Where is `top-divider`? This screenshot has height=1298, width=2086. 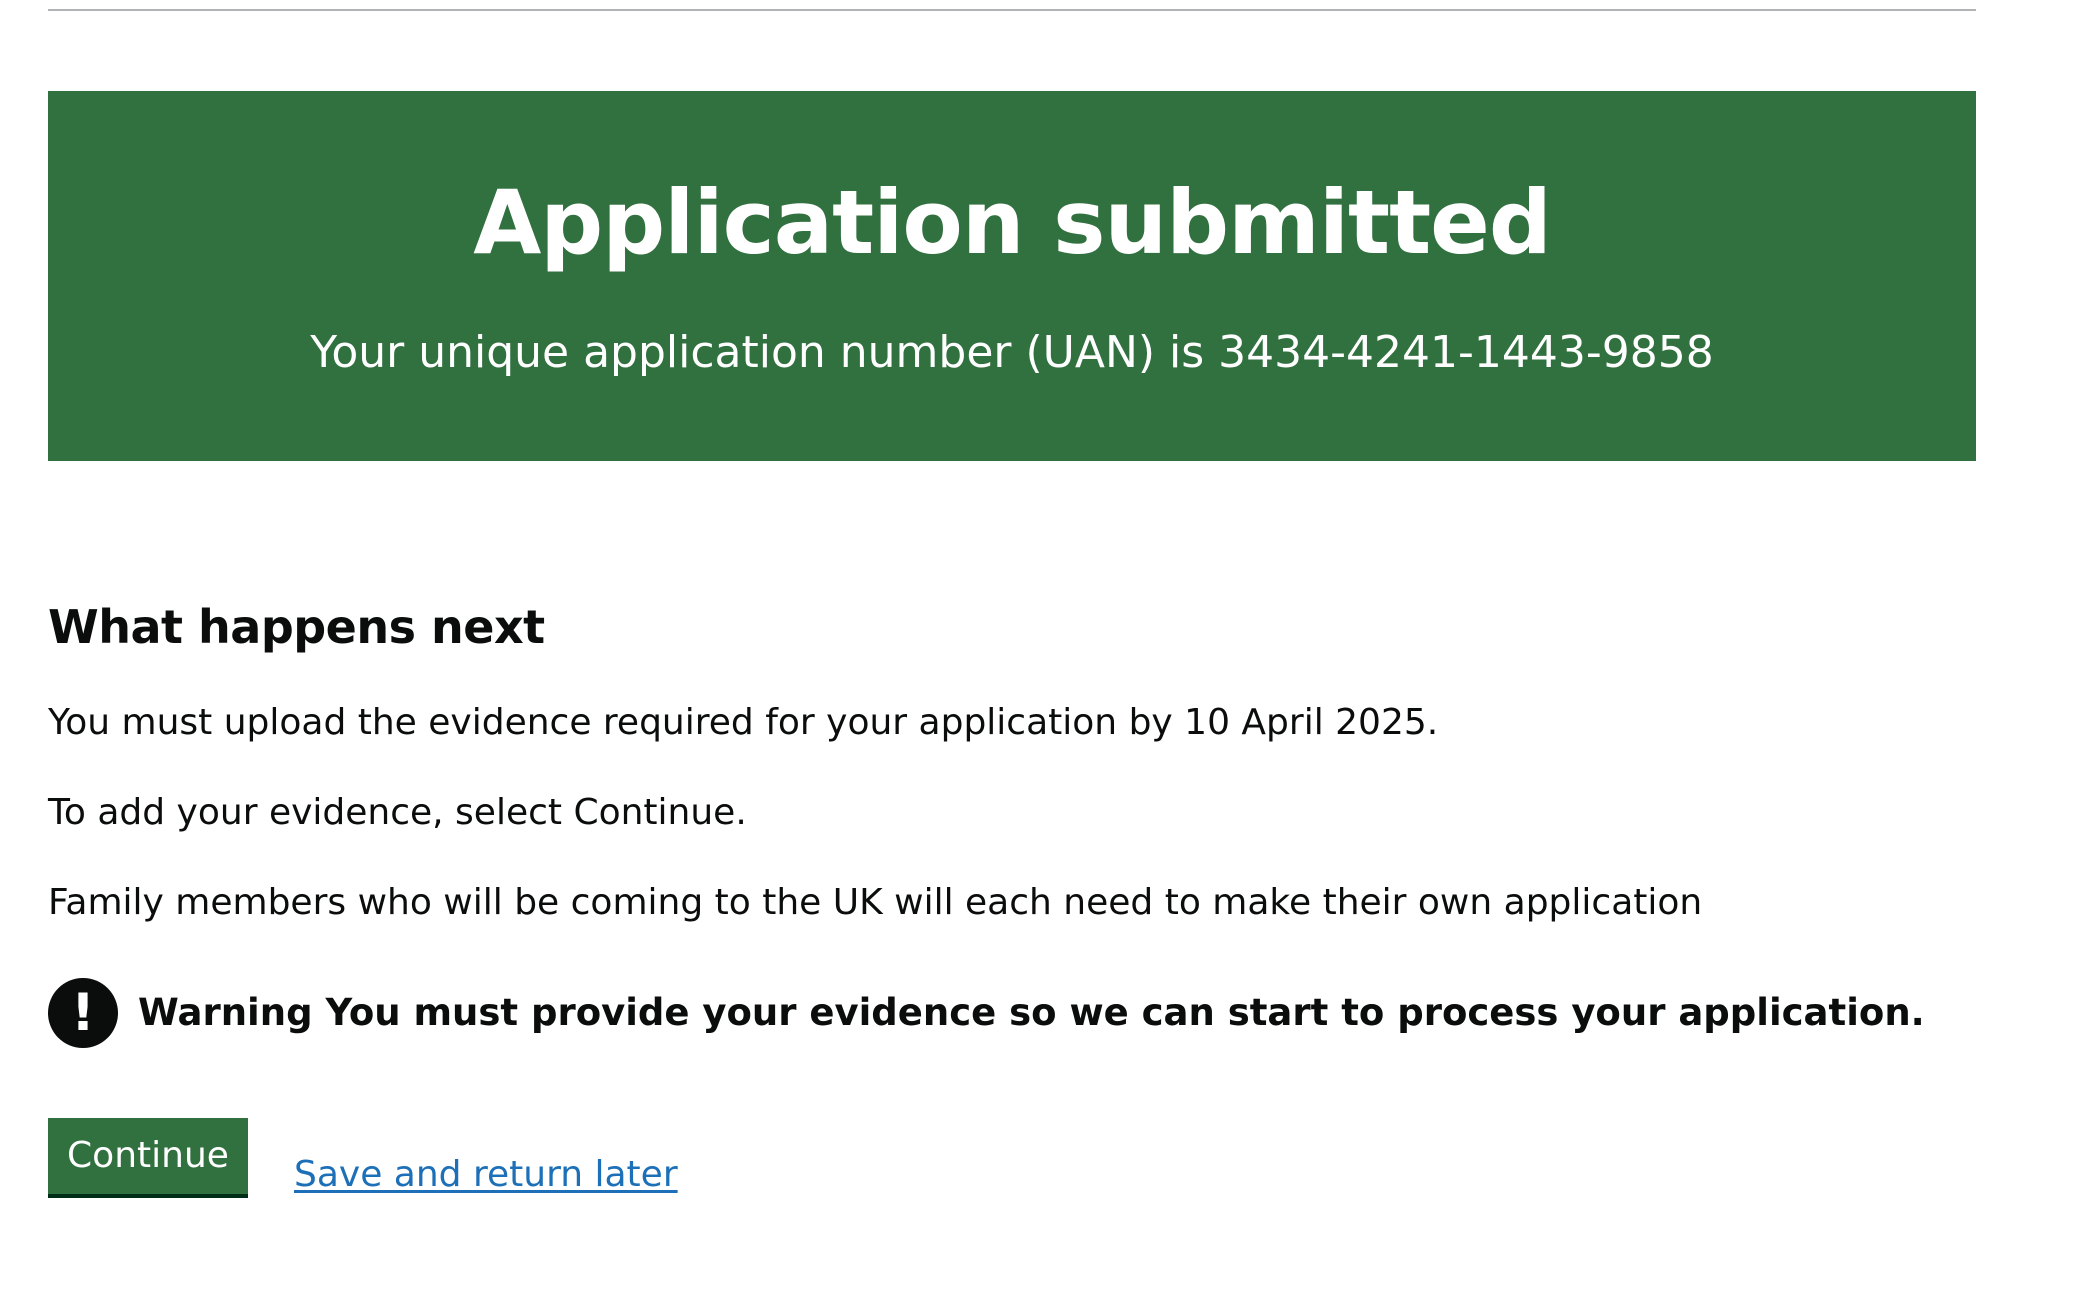
top-divider is located at coordinates (1012, 10).